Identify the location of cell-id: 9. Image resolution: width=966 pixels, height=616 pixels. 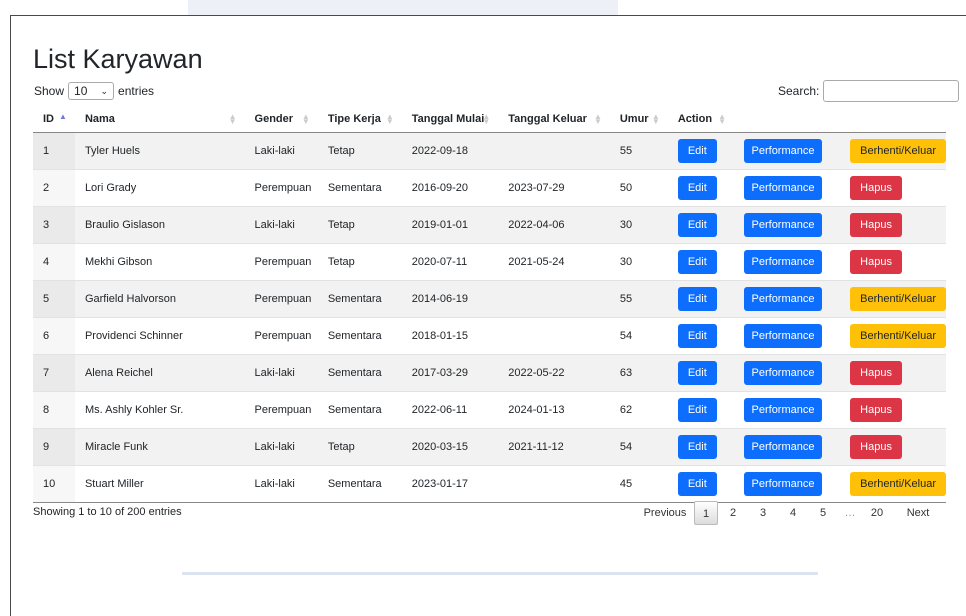
(54, 447).